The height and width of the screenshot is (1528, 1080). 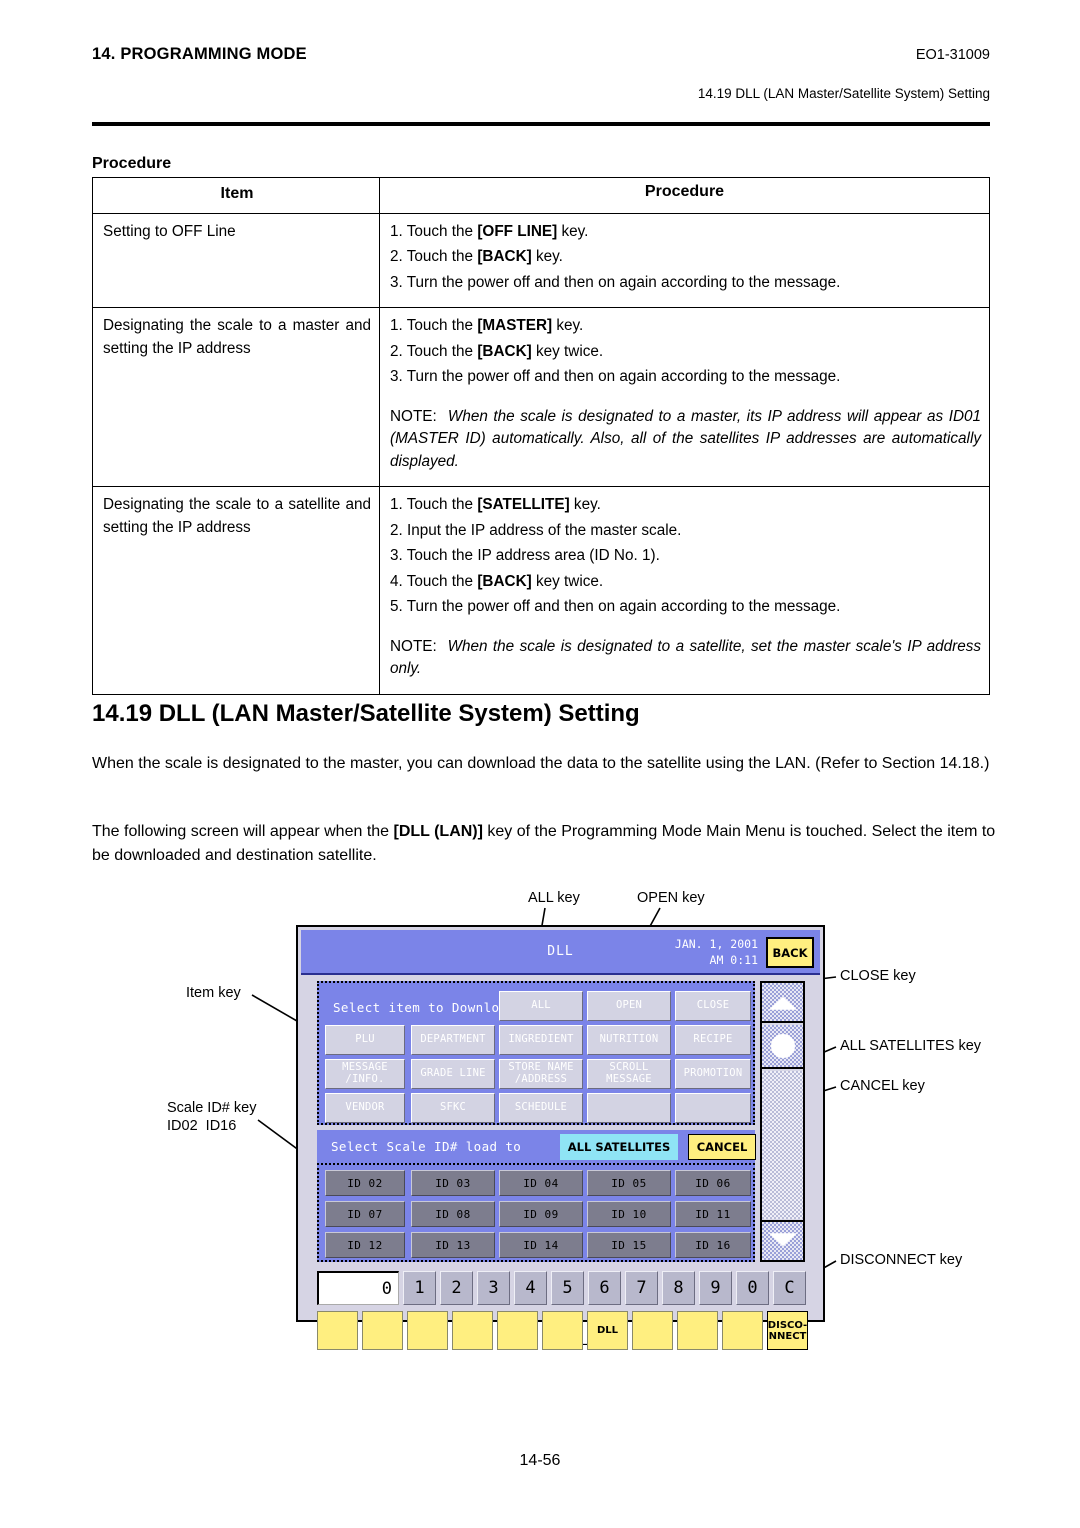 I want to click on num-key-clear: C, so click(x=789, y=1288).